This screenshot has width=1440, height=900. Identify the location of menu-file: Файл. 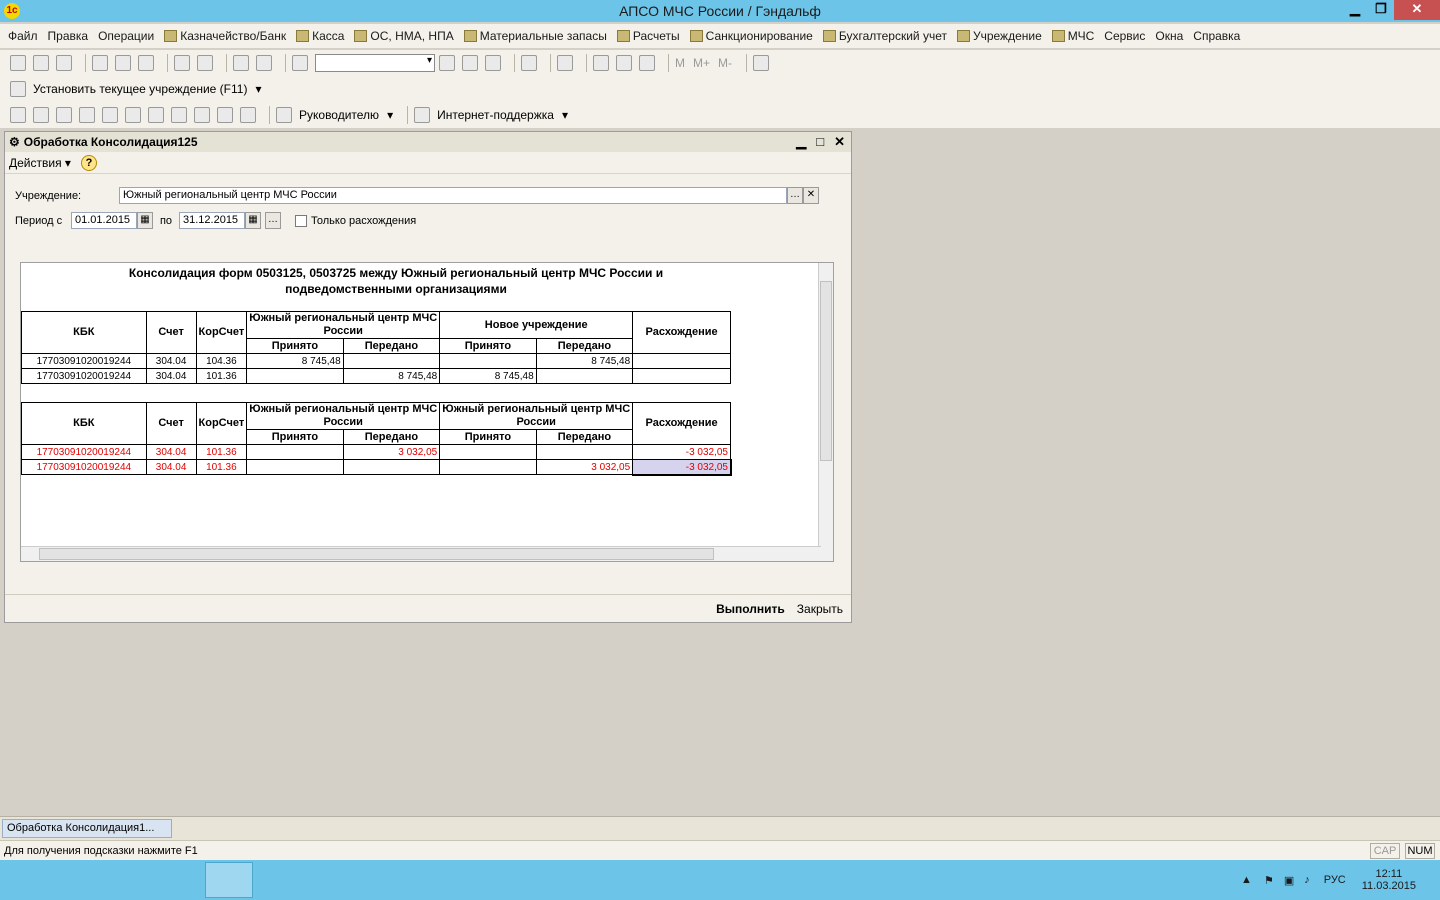
(23, 36).